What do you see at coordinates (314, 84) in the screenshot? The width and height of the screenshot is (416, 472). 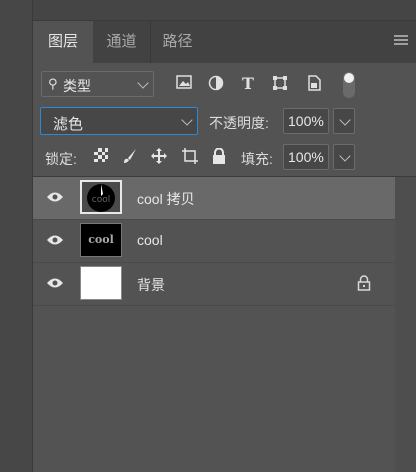 I see `smart-object-filter-icon` at bounding box center [314, 84].